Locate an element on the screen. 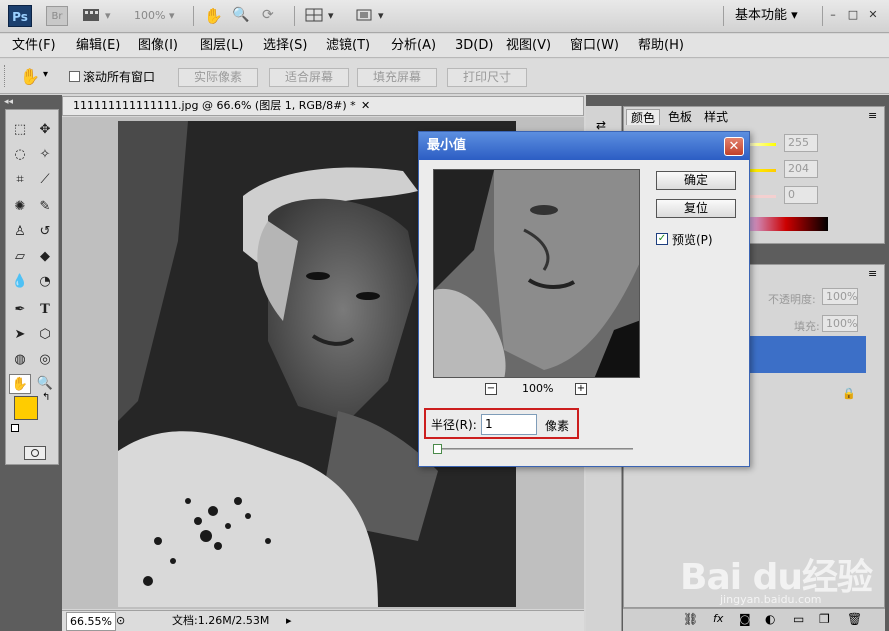 The height and width of the screenshot is (631, 889). scroll-all-checkbox is located at coordinates (74, 76).